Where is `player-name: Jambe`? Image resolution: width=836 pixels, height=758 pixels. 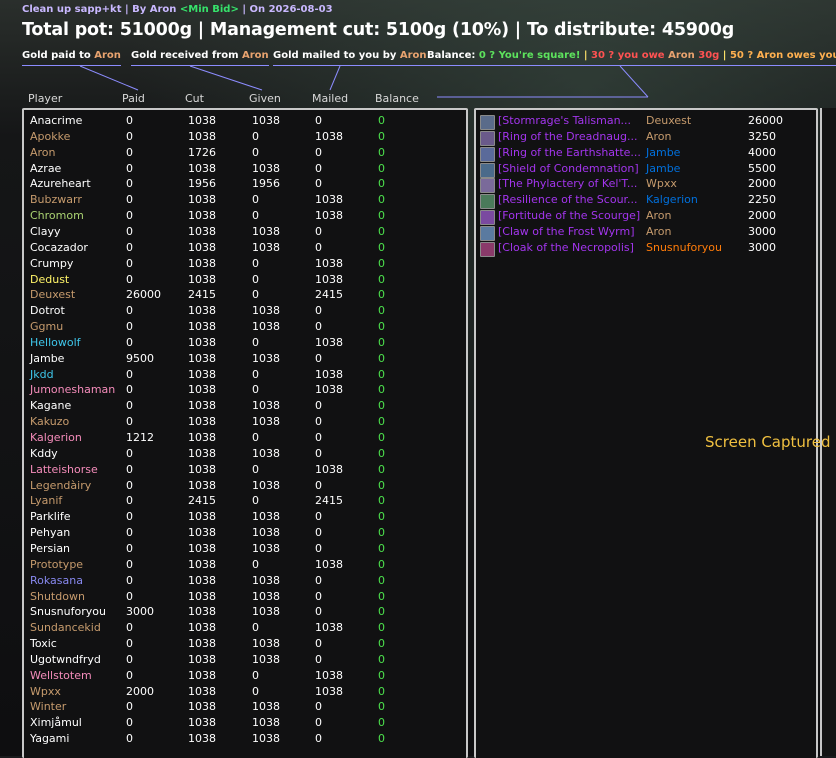 player-name: Jambe is located at coordinates (47, 358).